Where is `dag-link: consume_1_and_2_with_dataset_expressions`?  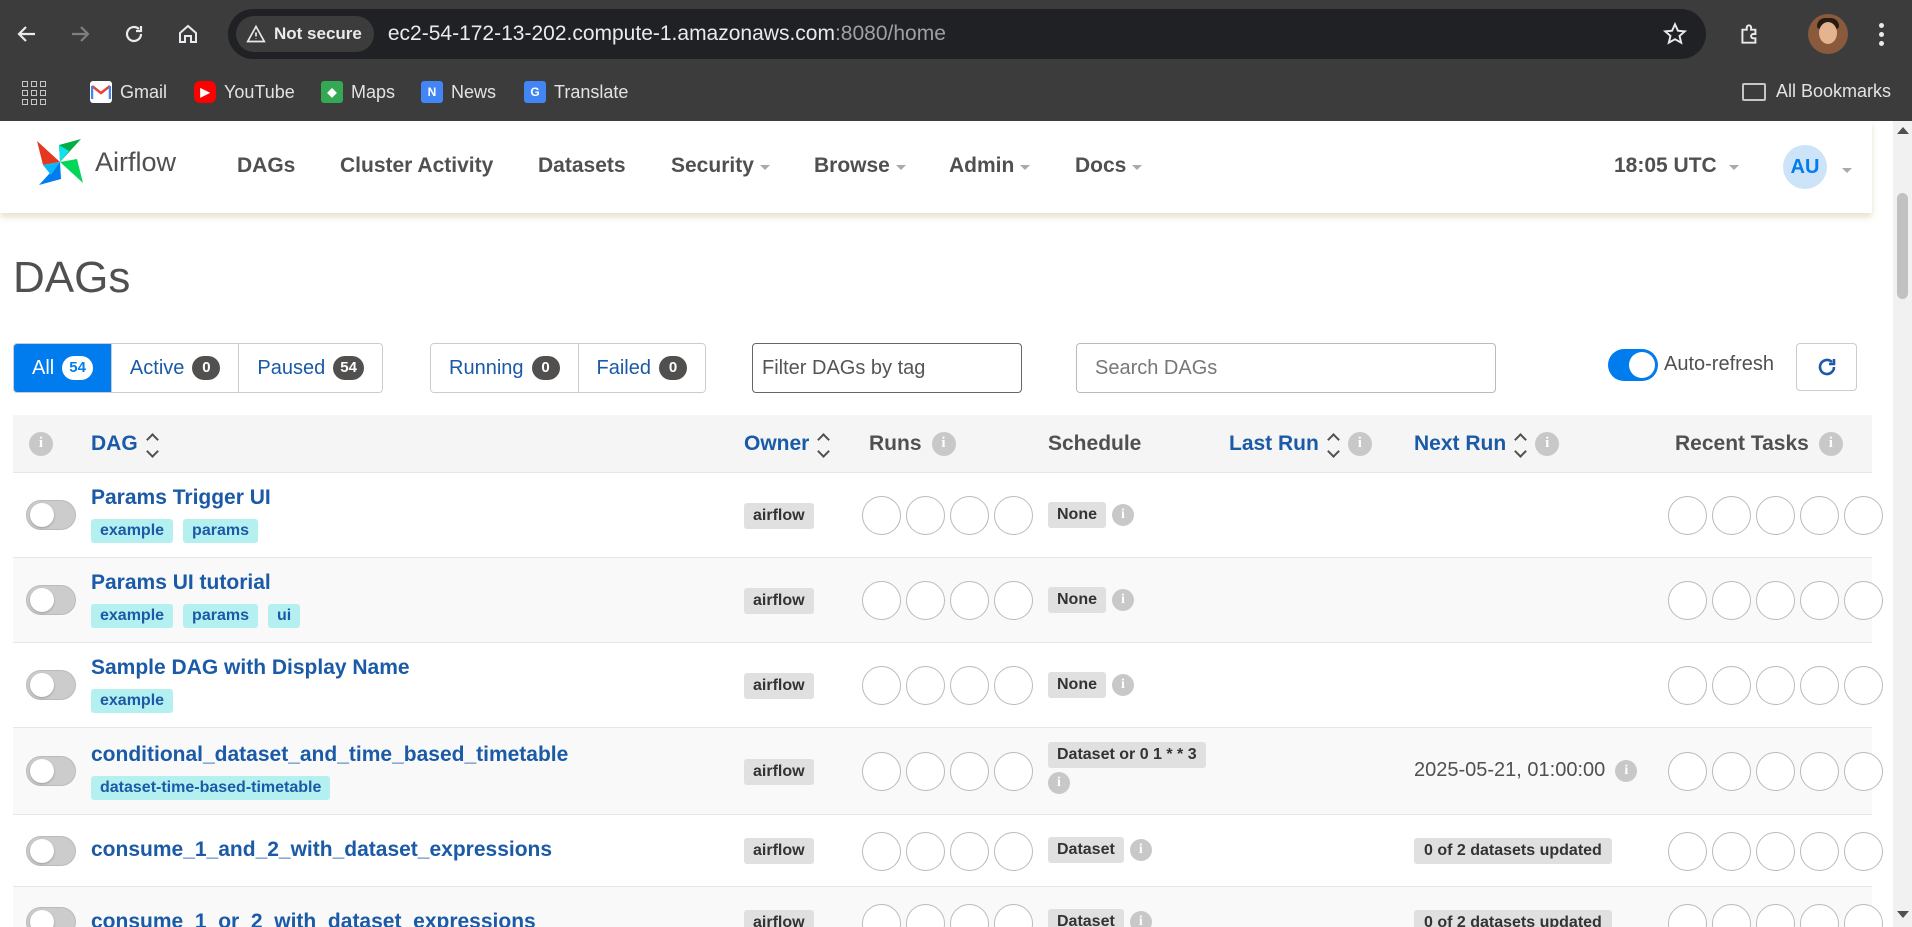 dag-link: consume_1_and_2_with_dataset_expressions is located at coordinates (321, 850).